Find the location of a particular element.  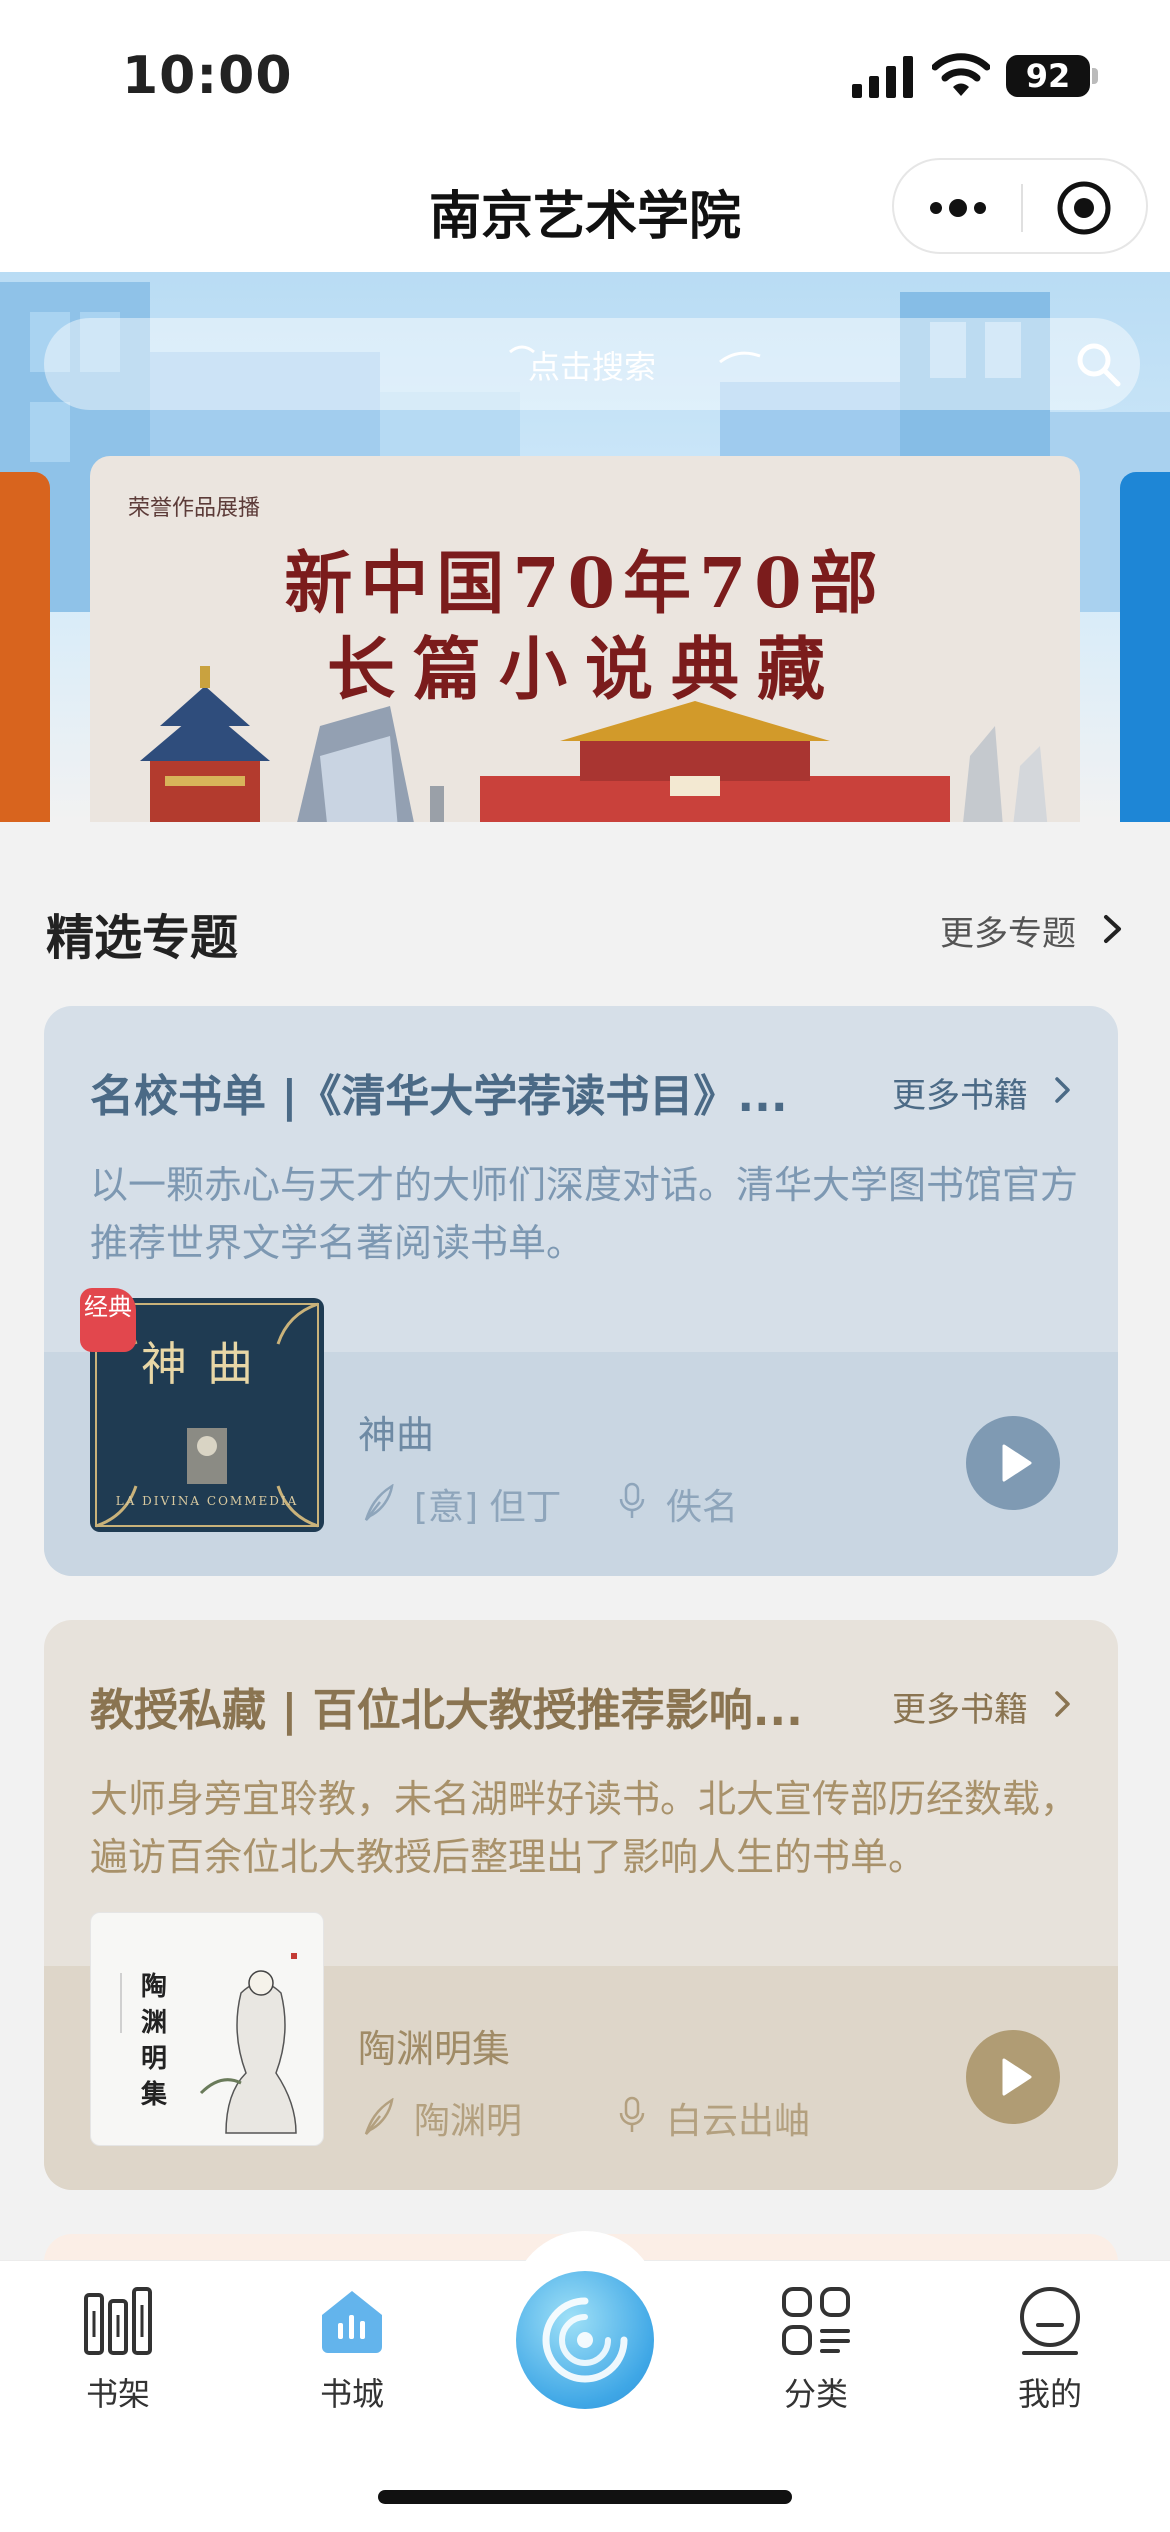

tab-label: 我的 is located at coordinates (1049, 2394).